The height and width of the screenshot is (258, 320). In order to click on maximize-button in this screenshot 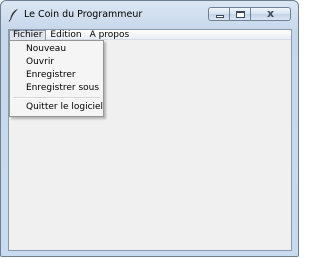, I will do `click(240, 14)`.